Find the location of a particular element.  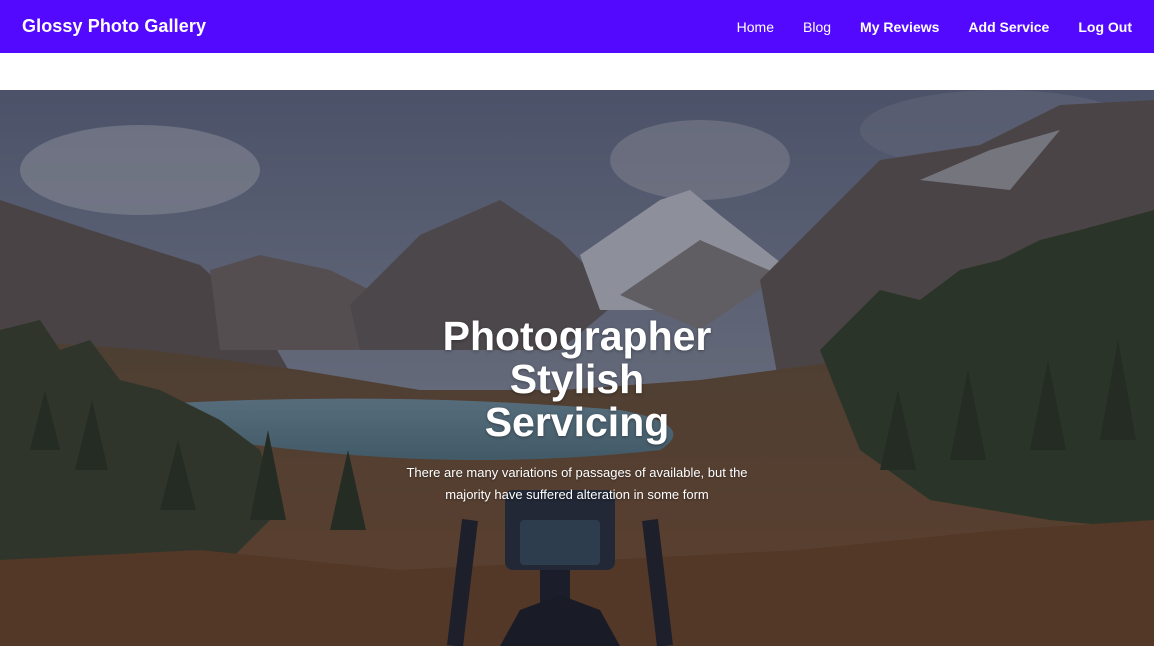

nav-links: Home Blog My Reviews Add Service Log Out is located at coordinates (920, 27).